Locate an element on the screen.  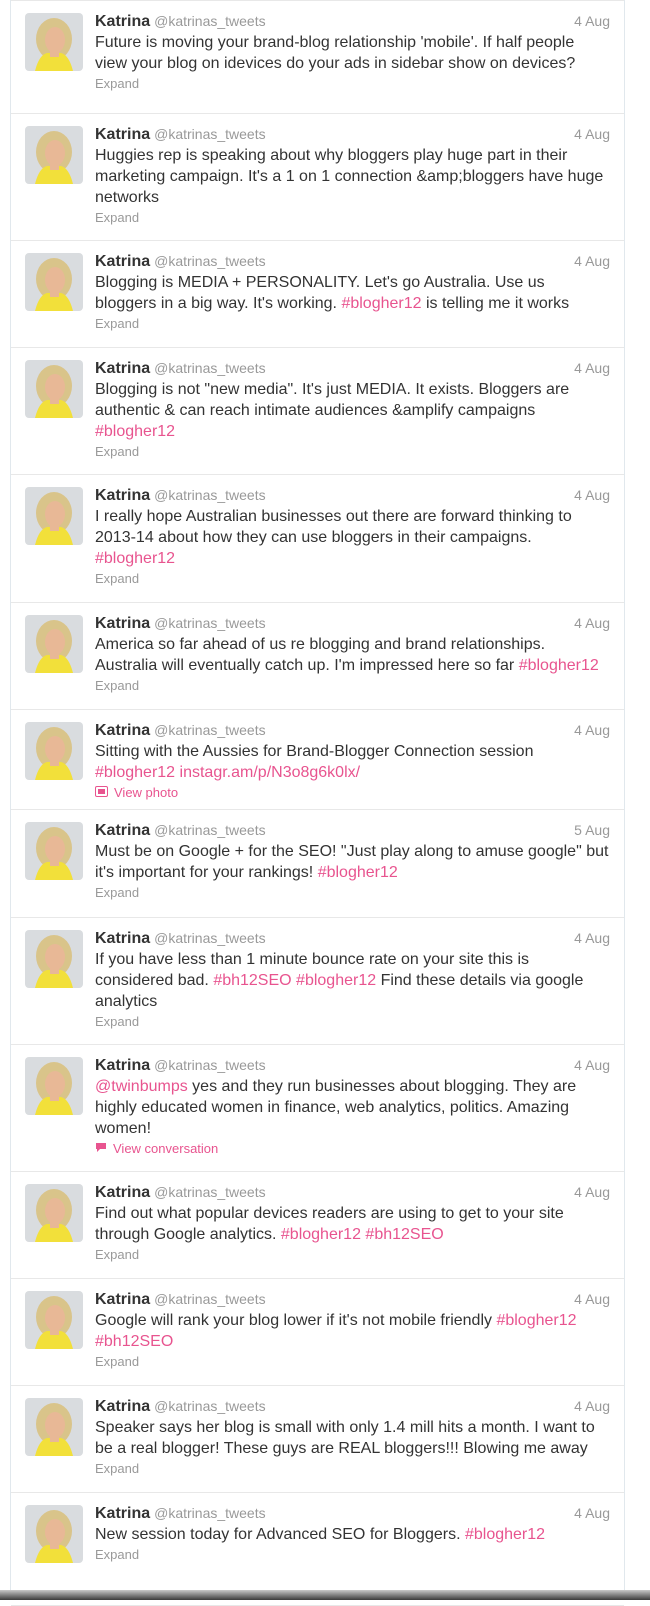
view-conversation-link: View conversation is located at coordinates (156, 1149).